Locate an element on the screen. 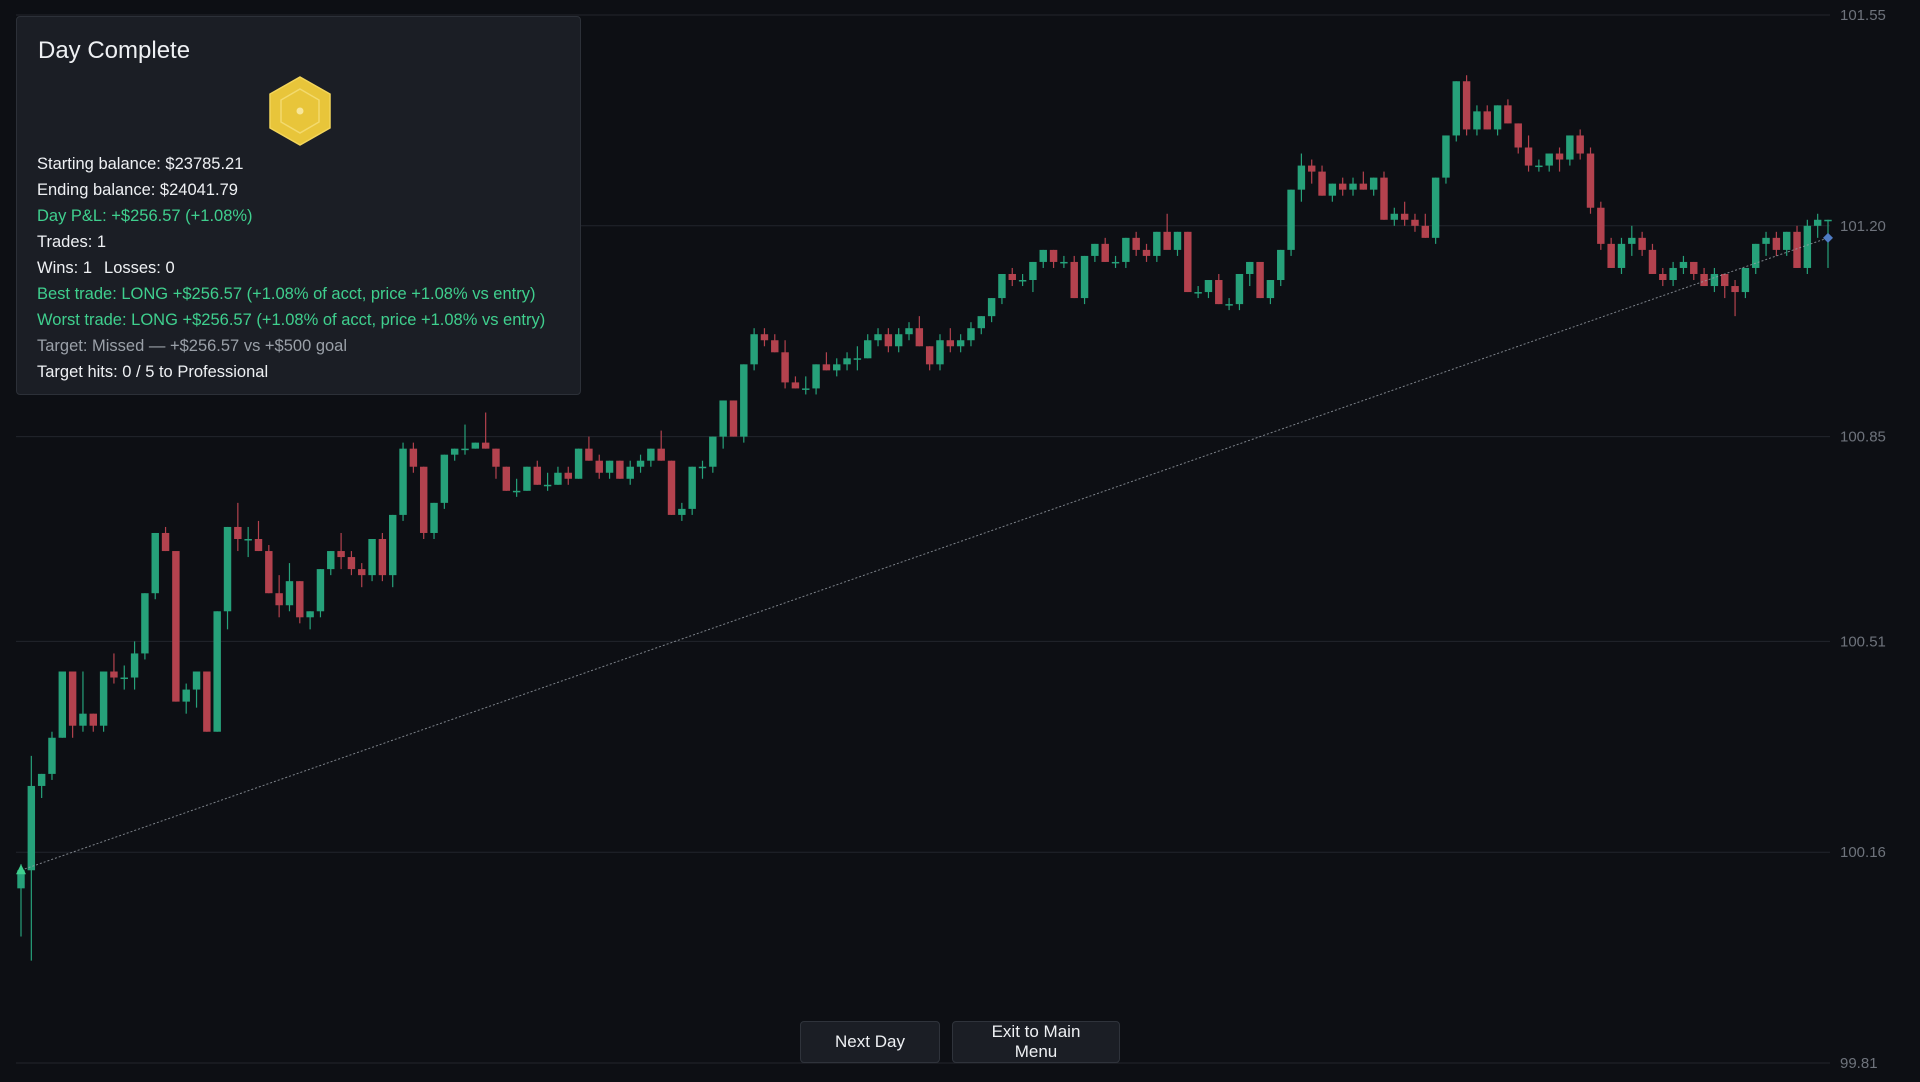  ending-balance: Ending balance: $24041.79 is located at coordinates (137, 190).